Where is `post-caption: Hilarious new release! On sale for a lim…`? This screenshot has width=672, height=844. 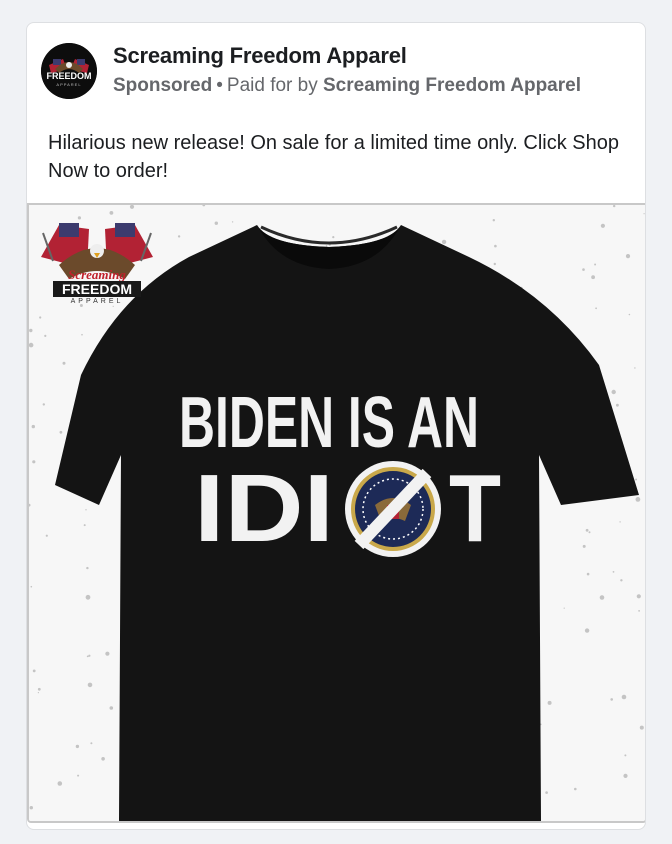
post-caption: Hilarious new release! On sale for a lim… is located at coordinates (333, 157).